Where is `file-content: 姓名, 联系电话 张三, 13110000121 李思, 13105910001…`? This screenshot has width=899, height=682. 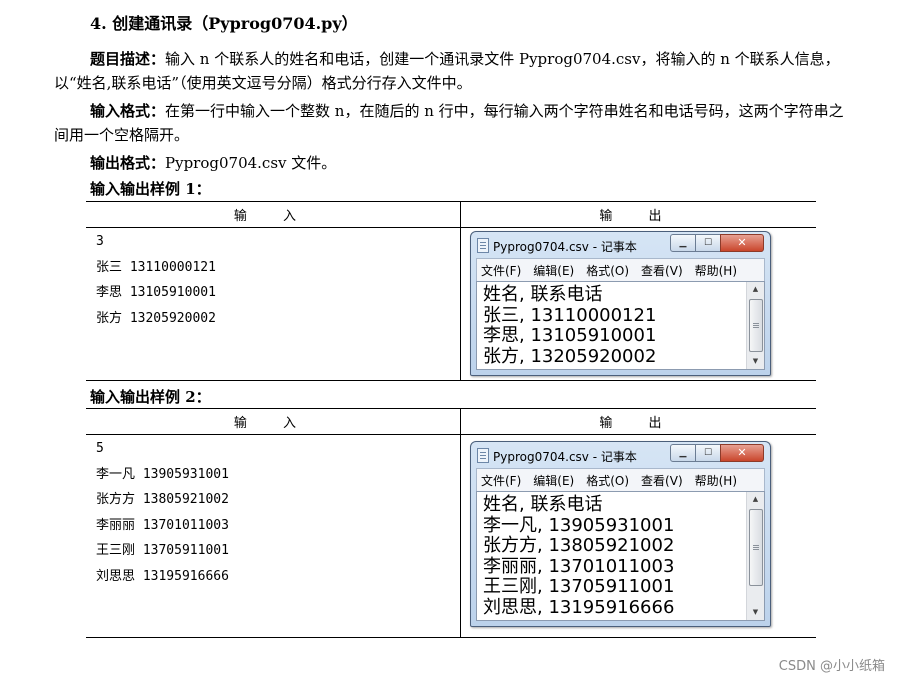
file-content: 姓名, 联系电话 张三, 13110000121 李思, 13105910001… is located at coordinates (620, 324).